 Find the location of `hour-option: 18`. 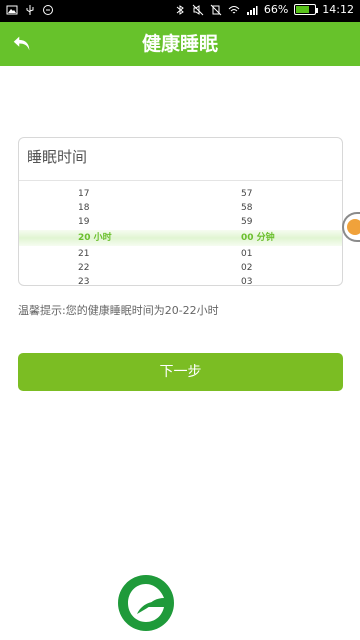

hour-option: 18 is located at coordinates (83, 208).